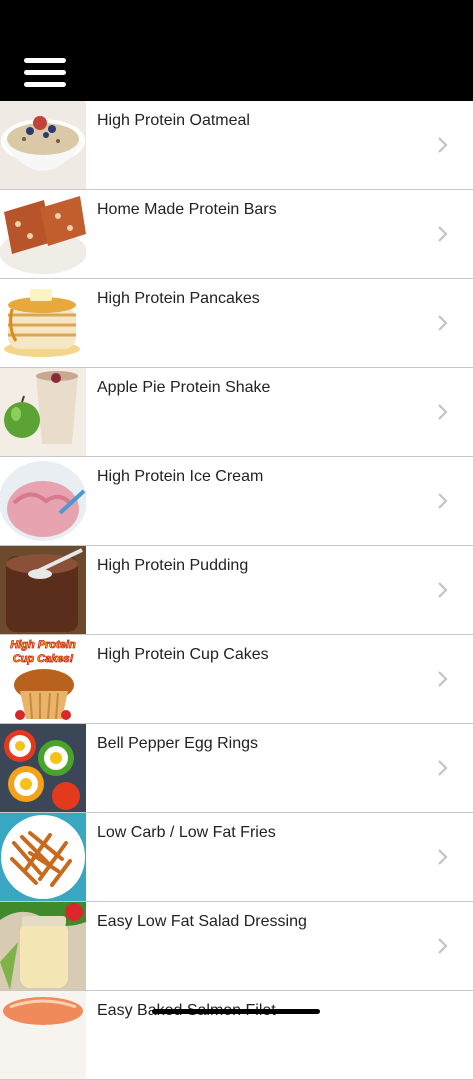 This screenshot has width=473, height=1080. What do you see at coordinates (178, 298) in the screenshot?
I see `recipe-title: High Protein Pancakes` at bounding box center [178, 298].